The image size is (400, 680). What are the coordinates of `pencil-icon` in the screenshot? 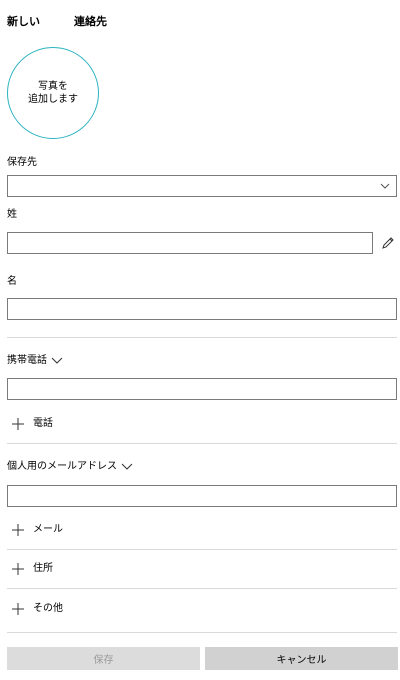 It's located at (388, 243).